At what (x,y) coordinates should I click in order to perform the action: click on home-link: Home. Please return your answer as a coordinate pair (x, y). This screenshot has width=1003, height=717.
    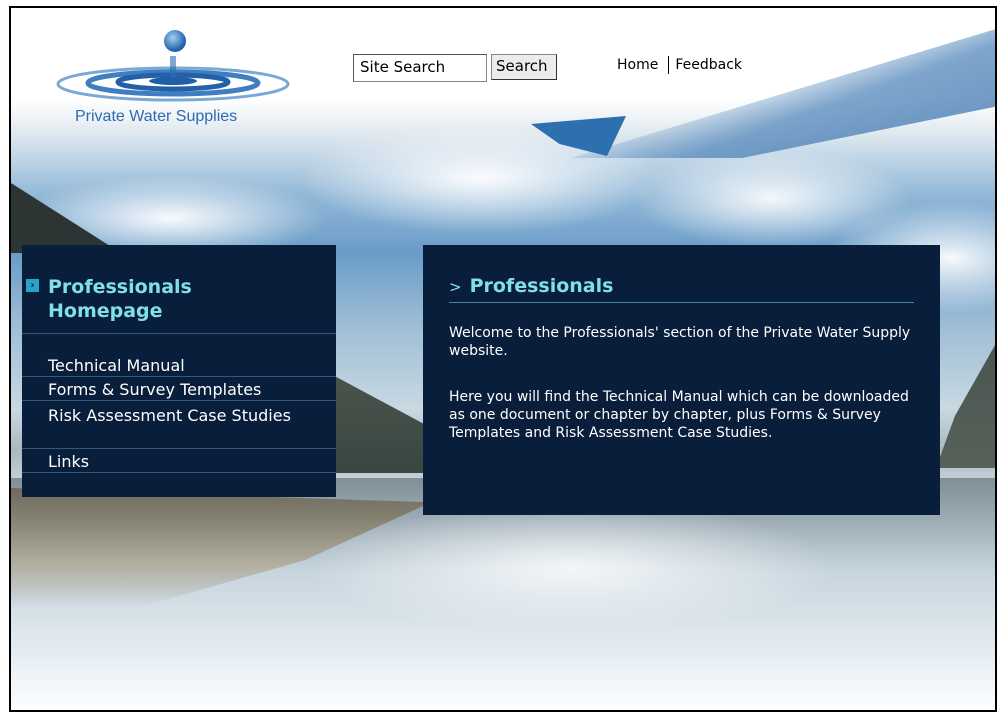
    Looking at the image, I should click on (637, 65).